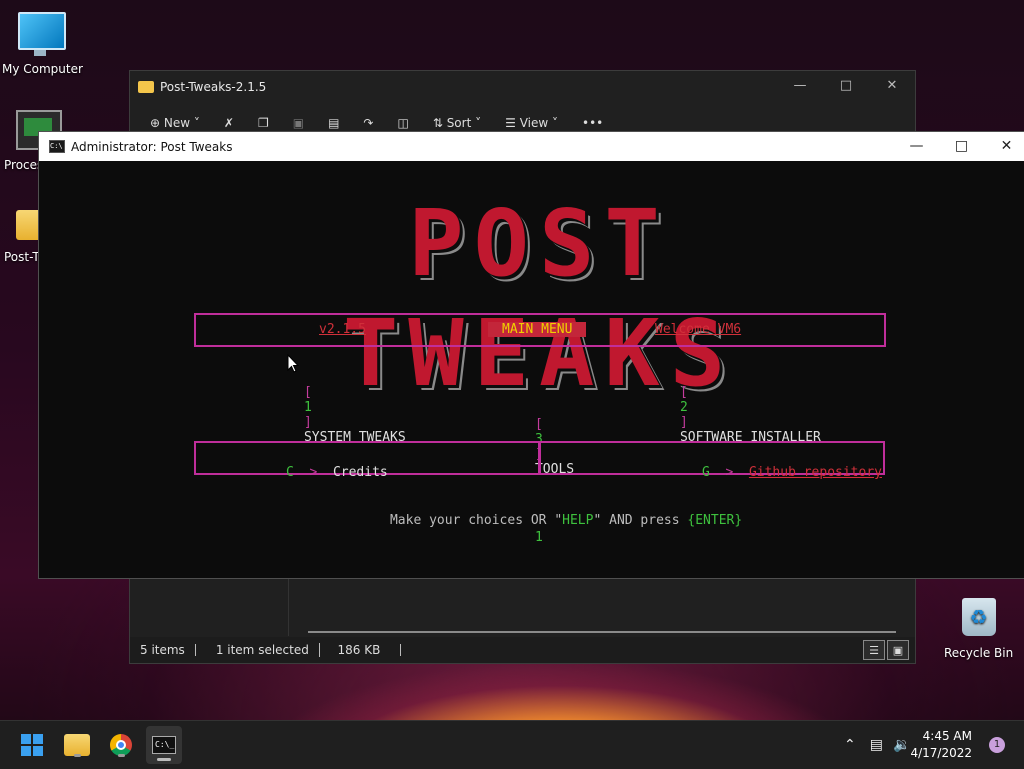 This screenshot has height=769, width=1024. I want to click on more-options-button: •••, so click(592, 123).